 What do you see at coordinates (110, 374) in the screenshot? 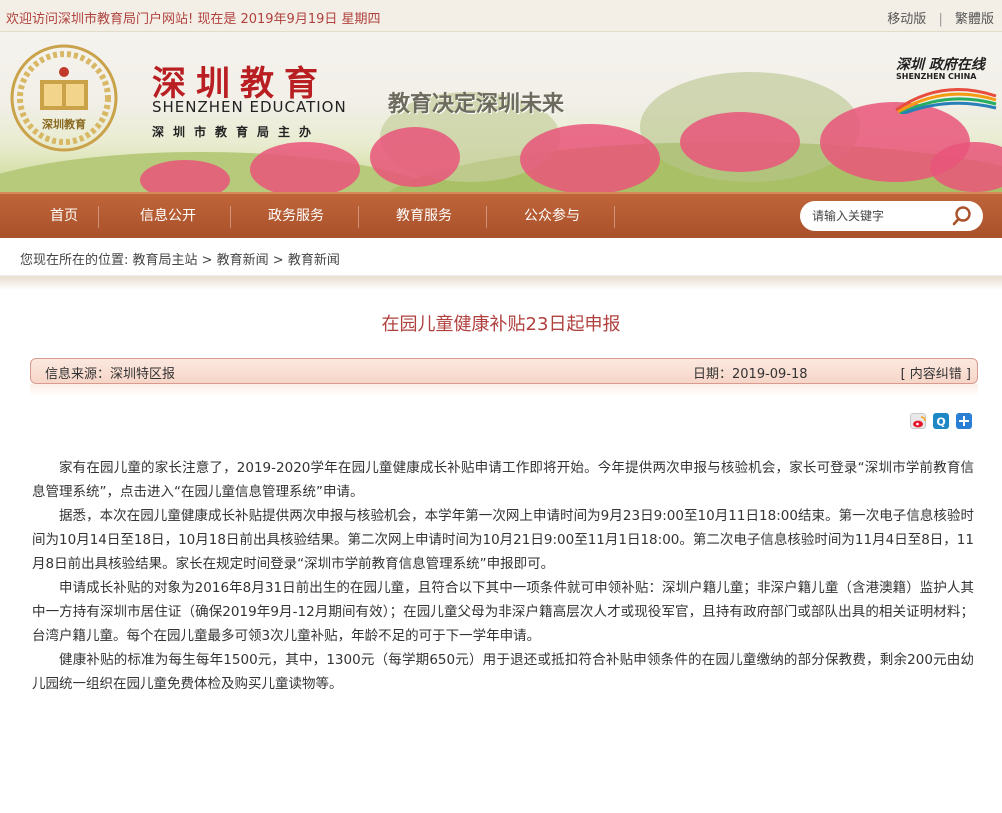
I see `article-source: 信息来源：深圳特区报` at bounding box center [110, 374].